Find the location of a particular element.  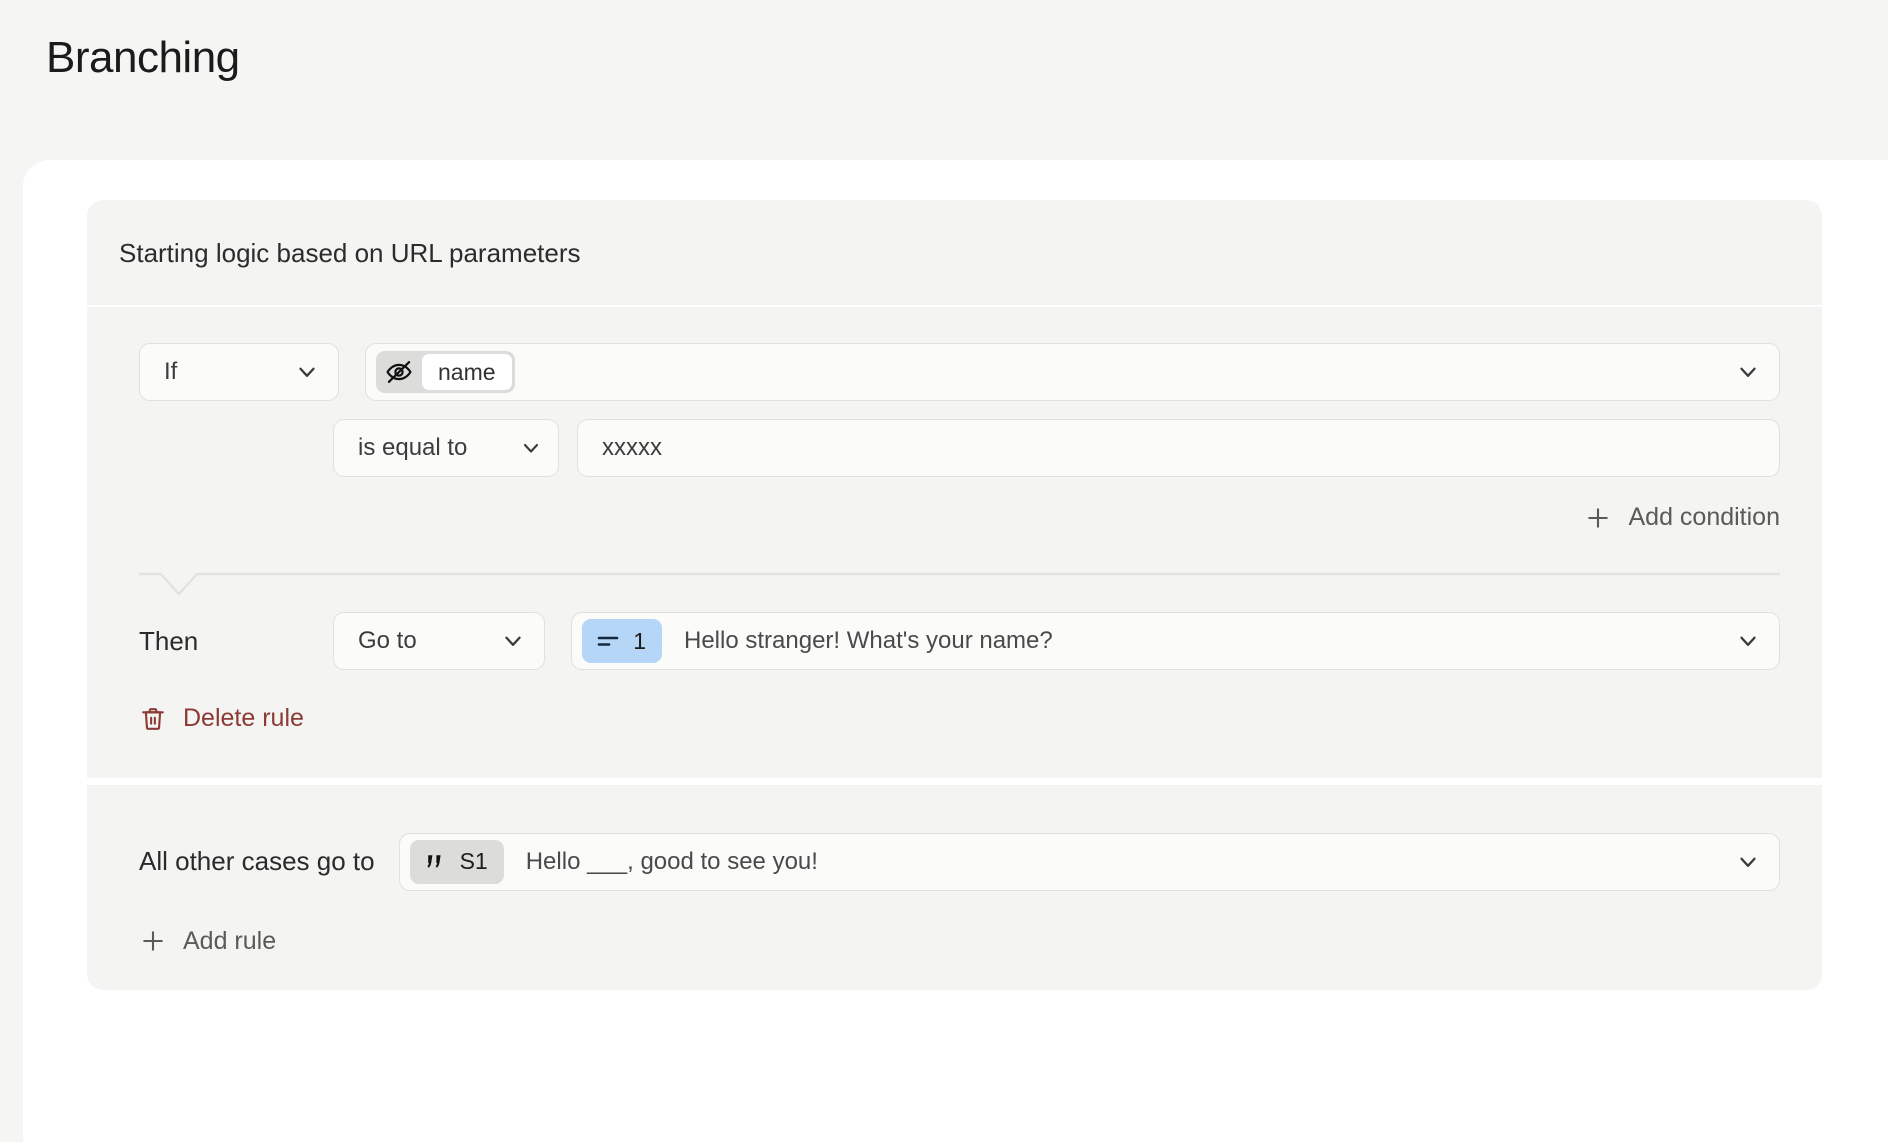

condition-comparison-row: is equal to xxxxx is located at coordinates (954, 448).